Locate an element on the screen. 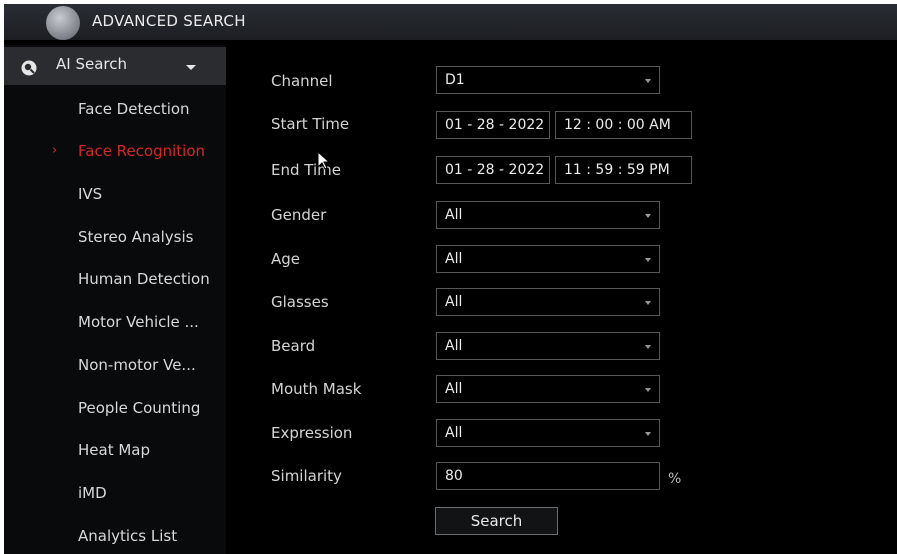  mouth-mask-value: All is located at coordinates (454, 389).